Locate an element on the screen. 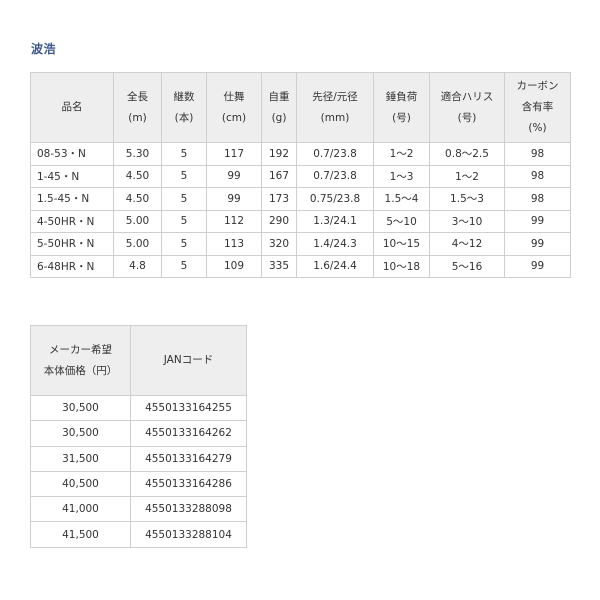 This screenshot has width=600, height=600. price-header-row: メーカー希望 本体価格（円） JANコード is located at coordinates (138, 360).